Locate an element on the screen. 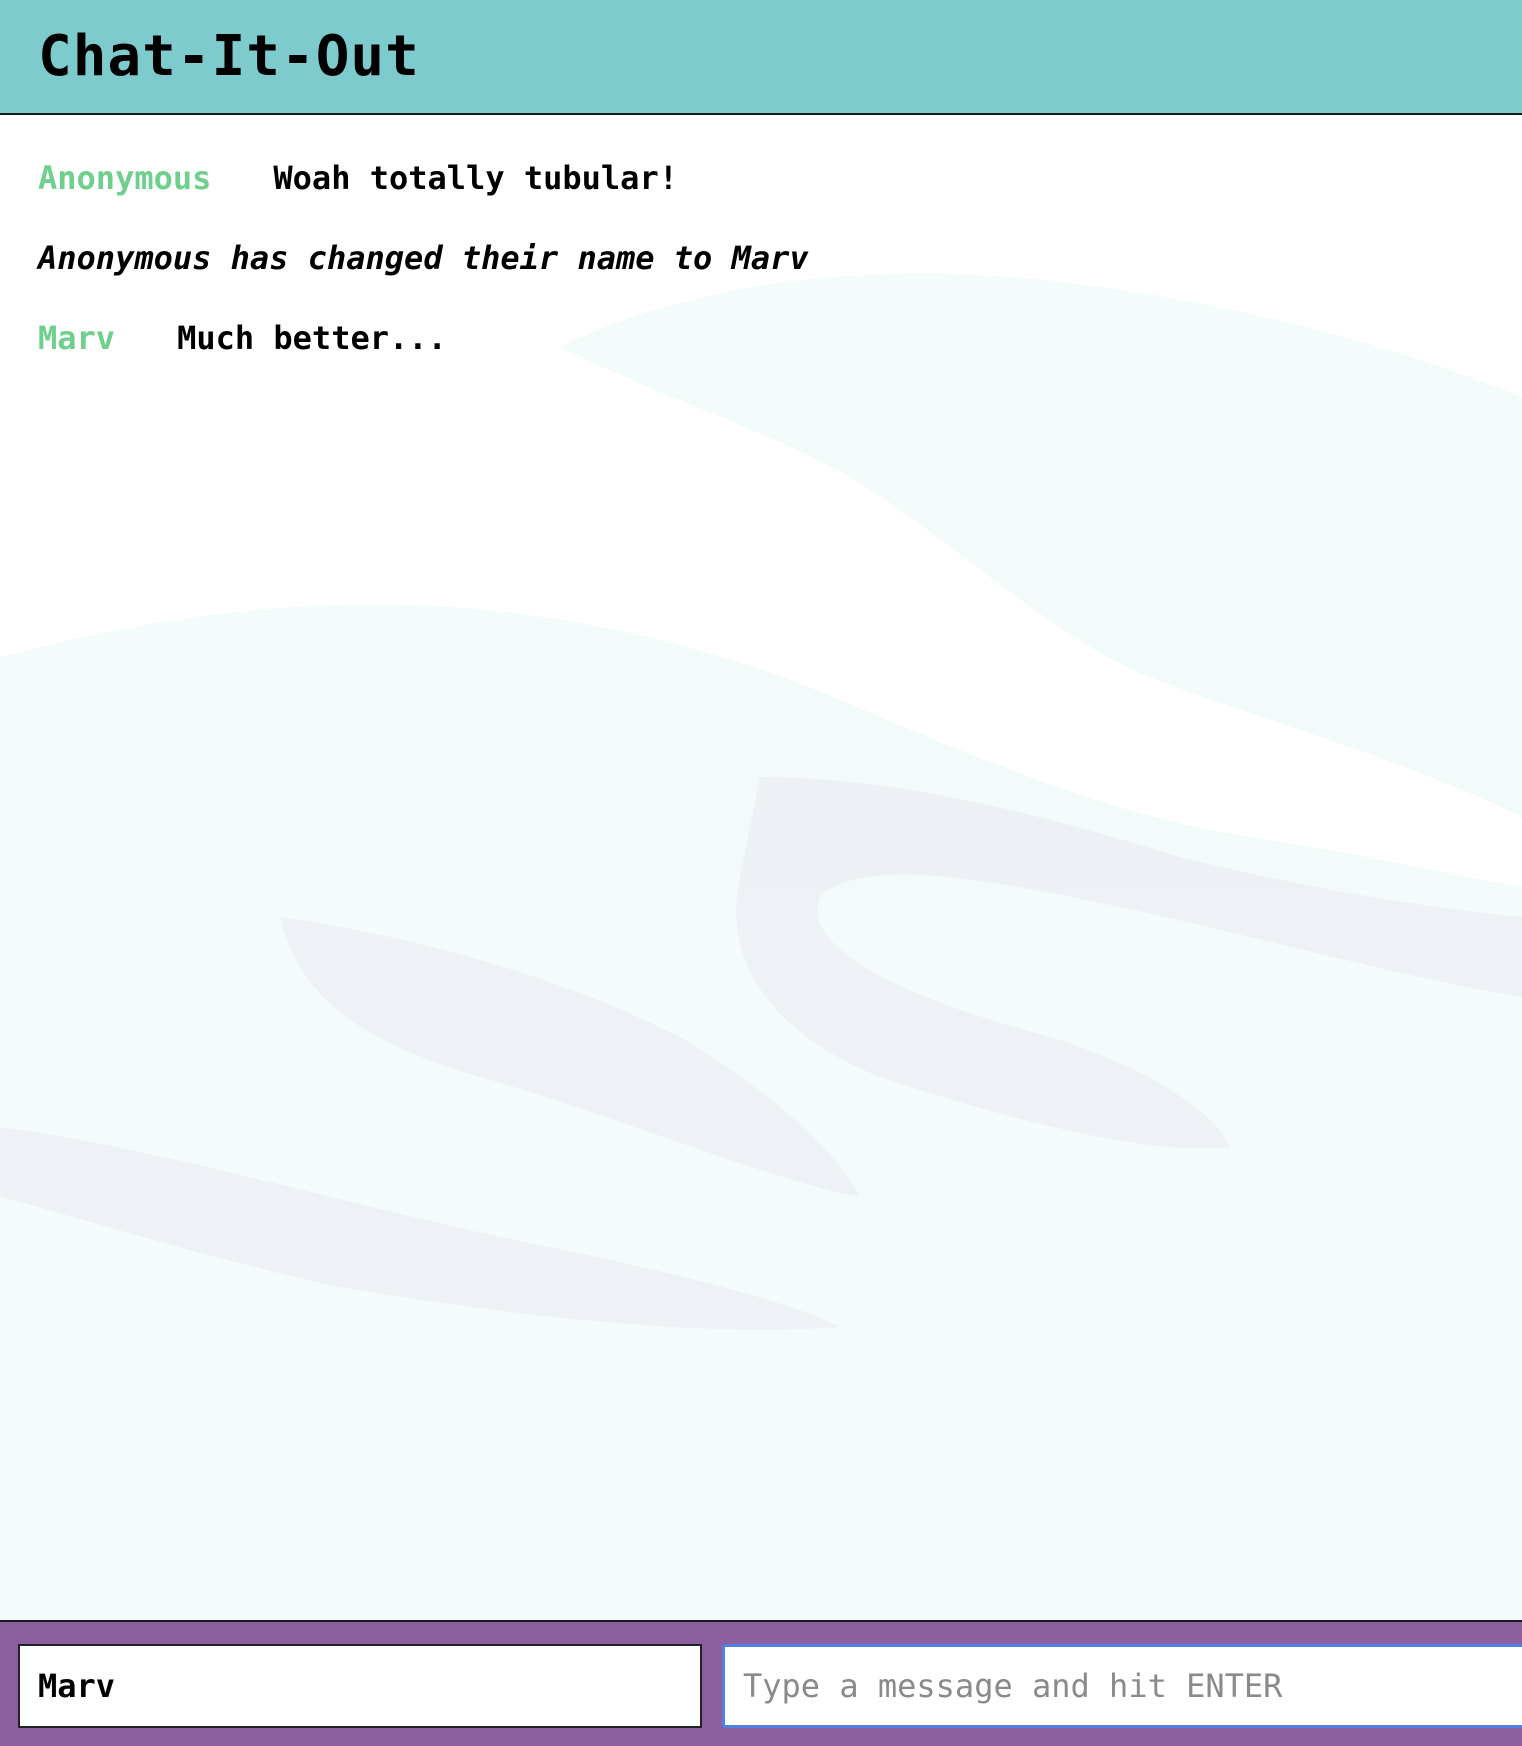 The height and width of the screenshot is (1746, 1522). message-input is located at coordinates (1122, 1686).